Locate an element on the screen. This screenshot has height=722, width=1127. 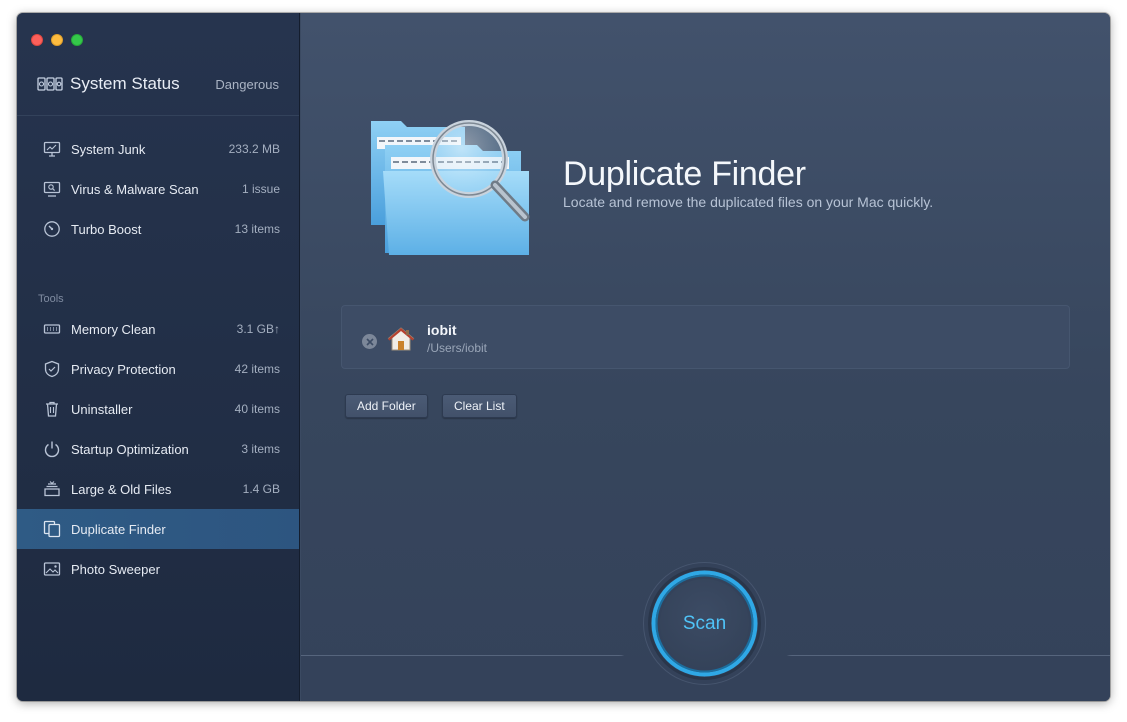
monitor-icon is located at coordinates (52, 149).